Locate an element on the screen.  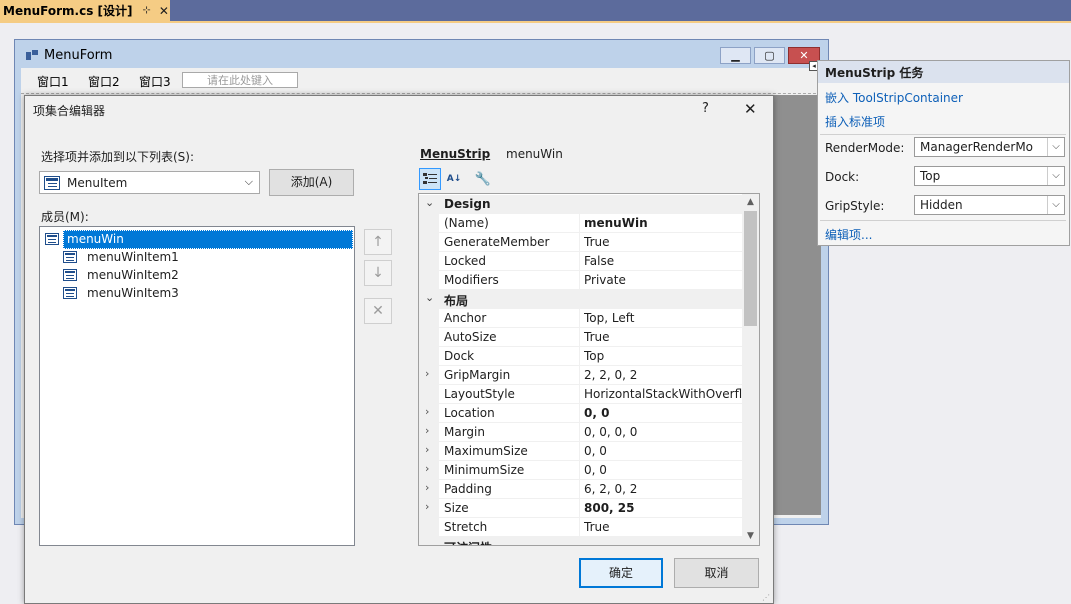
item-type-combo: MenuItem ⌵ is located at coordinates (149, 182).